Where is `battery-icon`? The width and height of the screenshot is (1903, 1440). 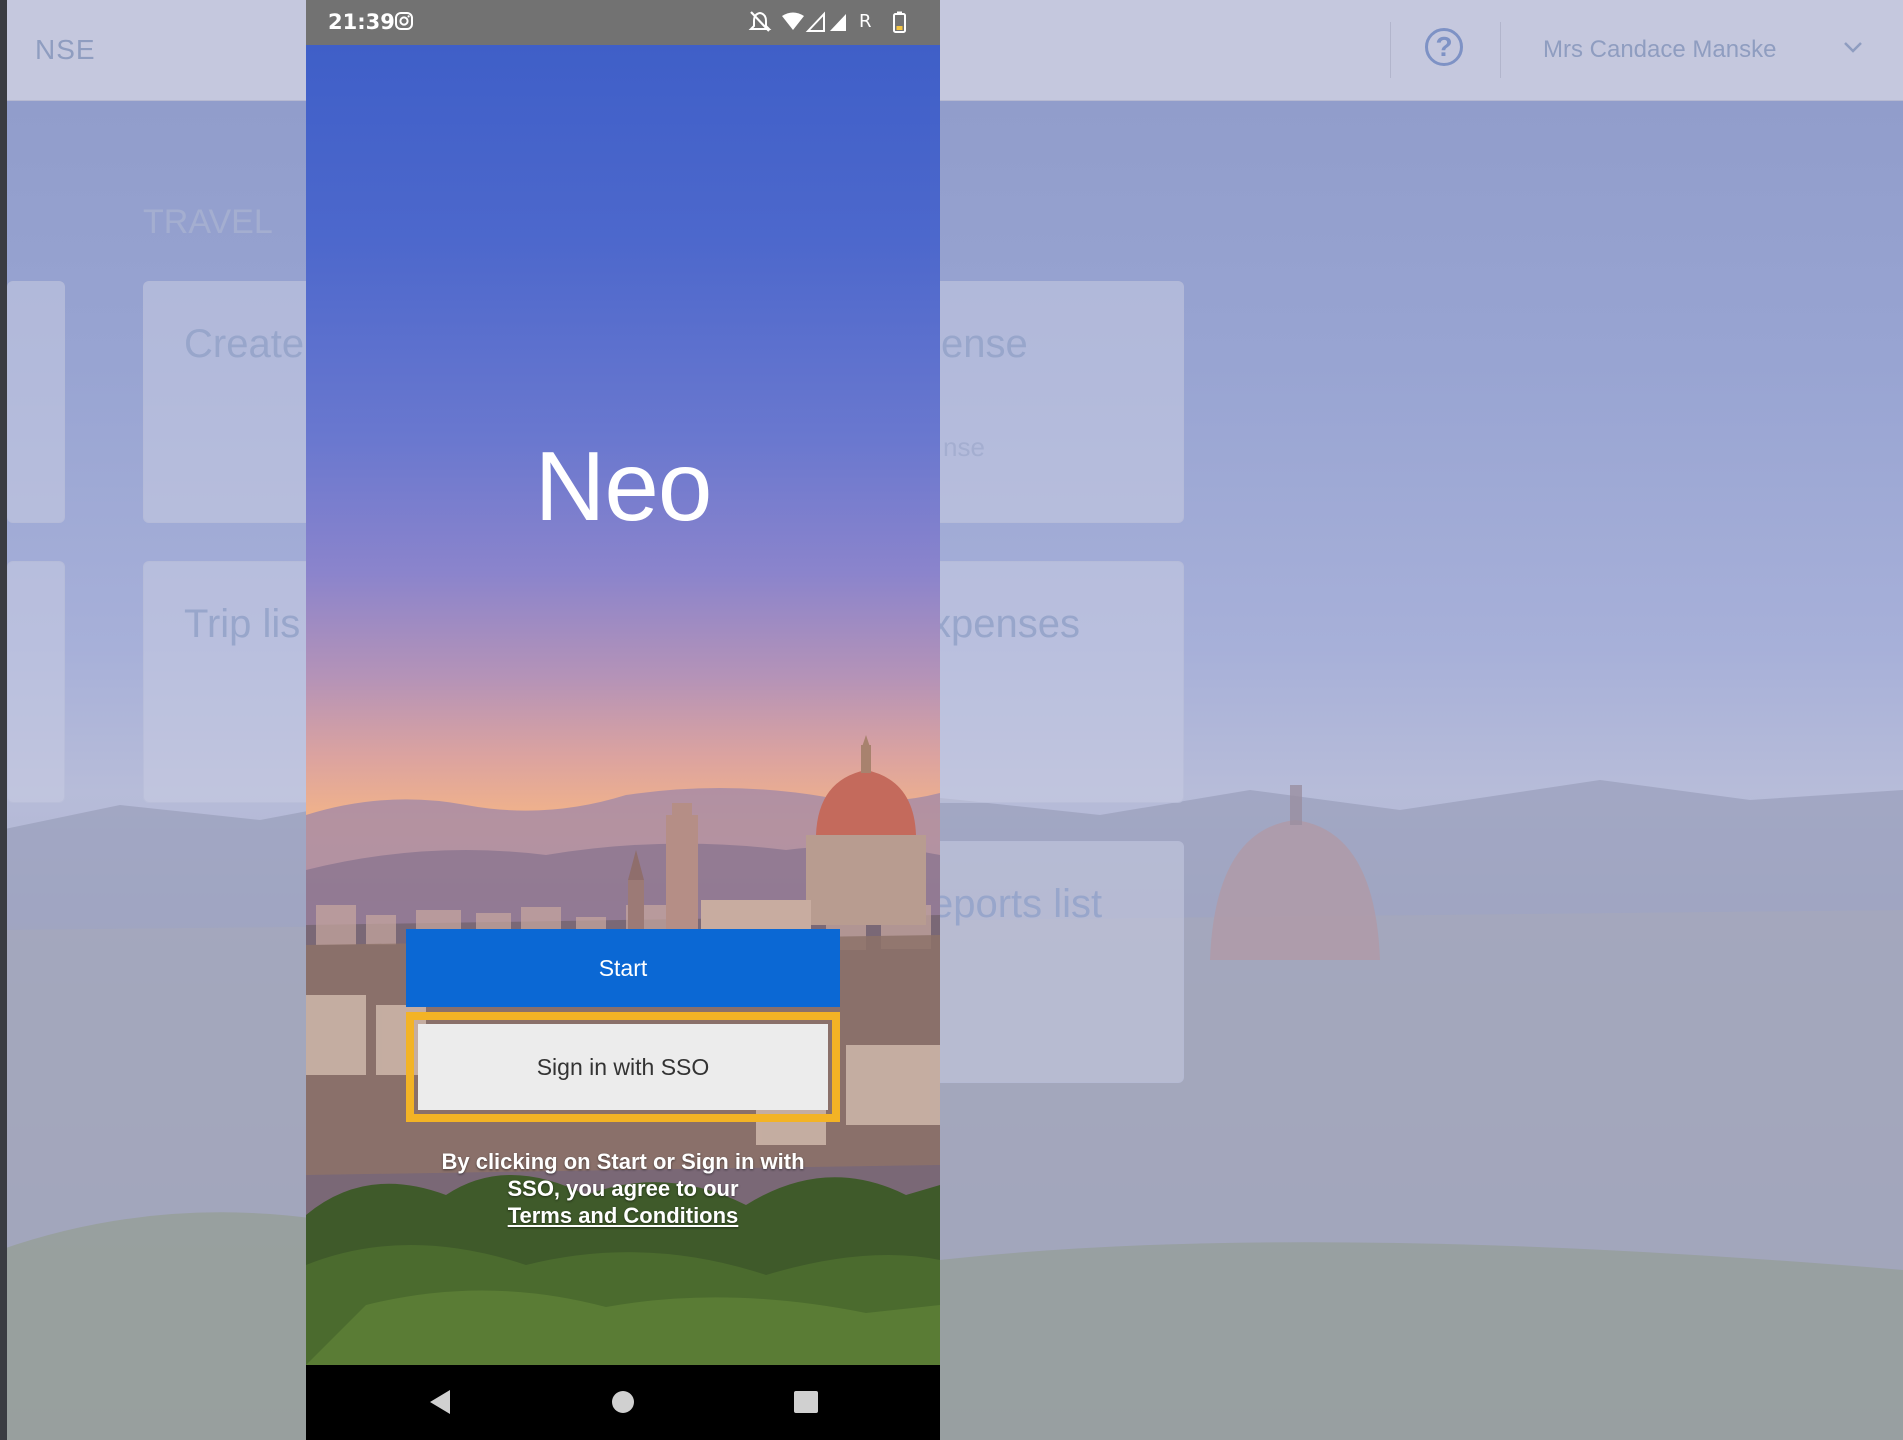
battery-icon is located at coordinates (899, 22).